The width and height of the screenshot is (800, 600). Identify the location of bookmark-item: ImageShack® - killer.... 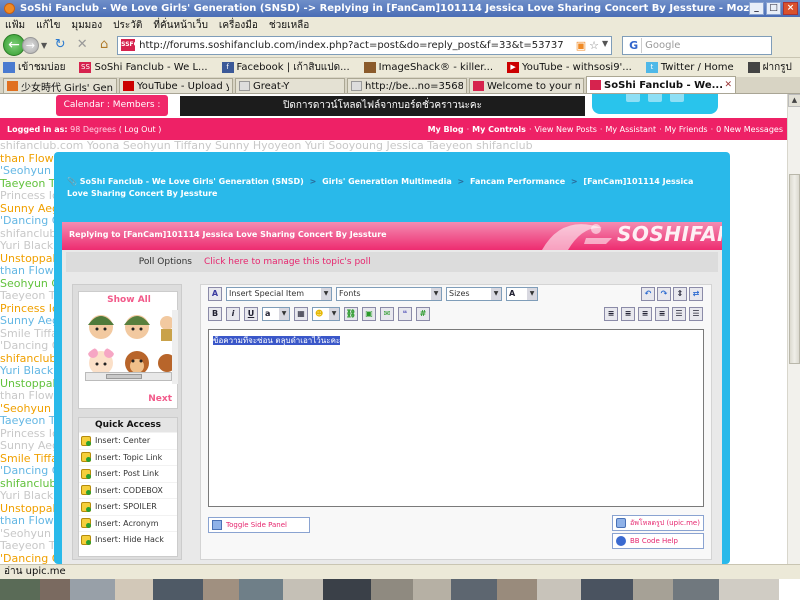
(428, 67).